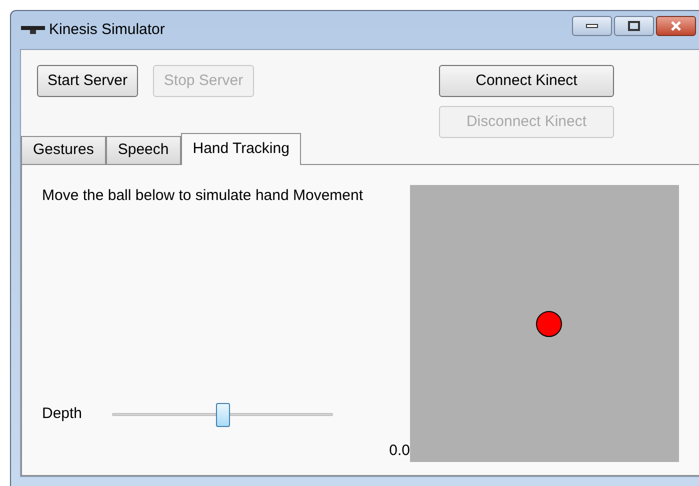 The width and height of the screenshot is (699, 486). I want to click on tab: Speech, so click(143, 150).